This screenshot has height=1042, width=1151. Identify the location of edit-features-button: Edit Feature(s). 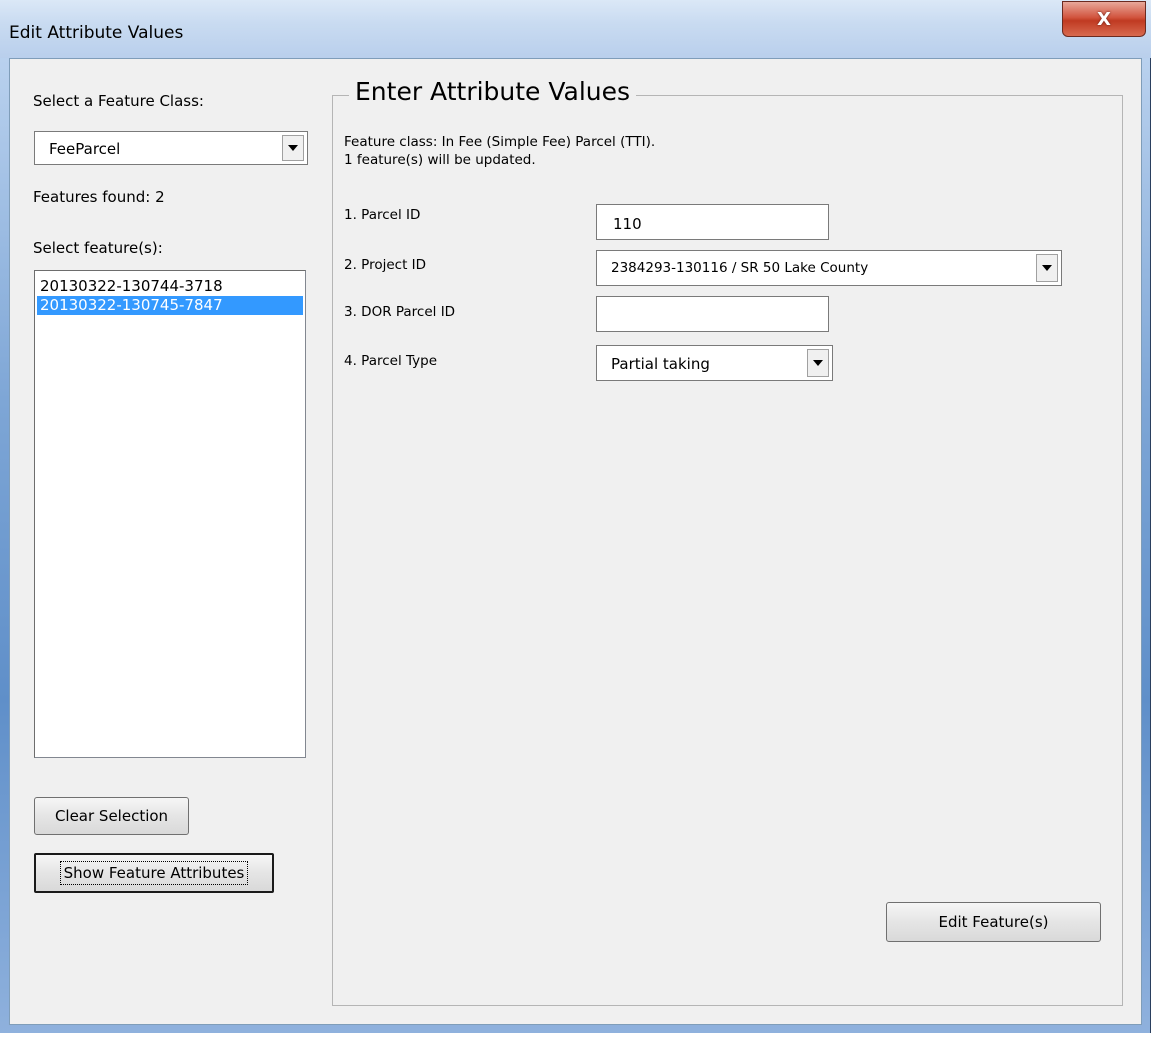
(993, 922).